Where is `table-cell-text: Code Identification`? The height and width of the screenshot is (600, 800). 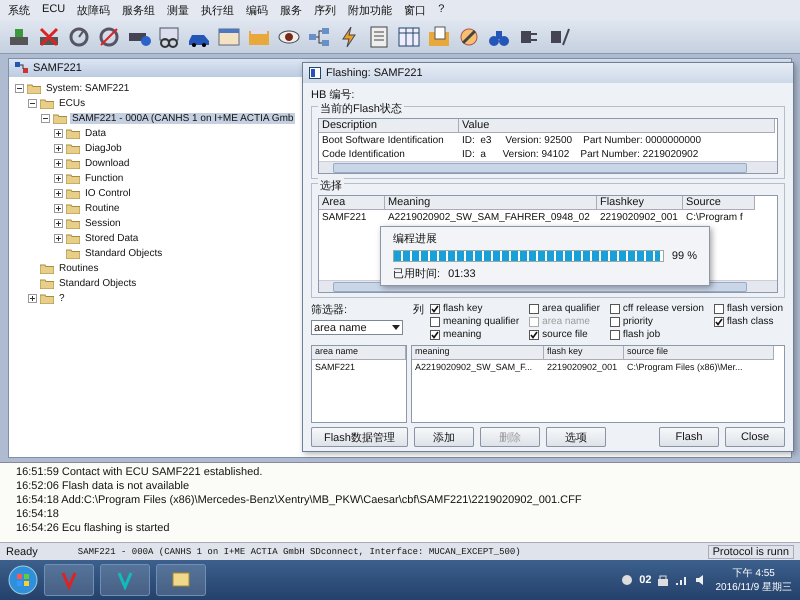 table-cell-text: Code Identification is located at coordinates (363, 154).